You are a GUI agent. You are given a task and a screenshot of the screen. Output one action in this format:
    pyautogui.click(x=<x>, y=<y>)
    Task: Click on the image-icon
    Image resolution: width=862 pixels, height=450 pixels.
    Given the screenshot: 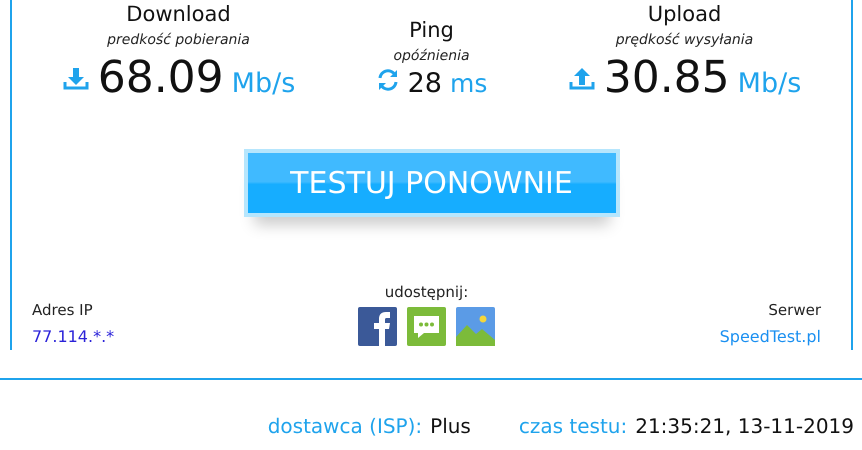 What is the action you would take?
    pyautogui.click(x=475, y=326)
    